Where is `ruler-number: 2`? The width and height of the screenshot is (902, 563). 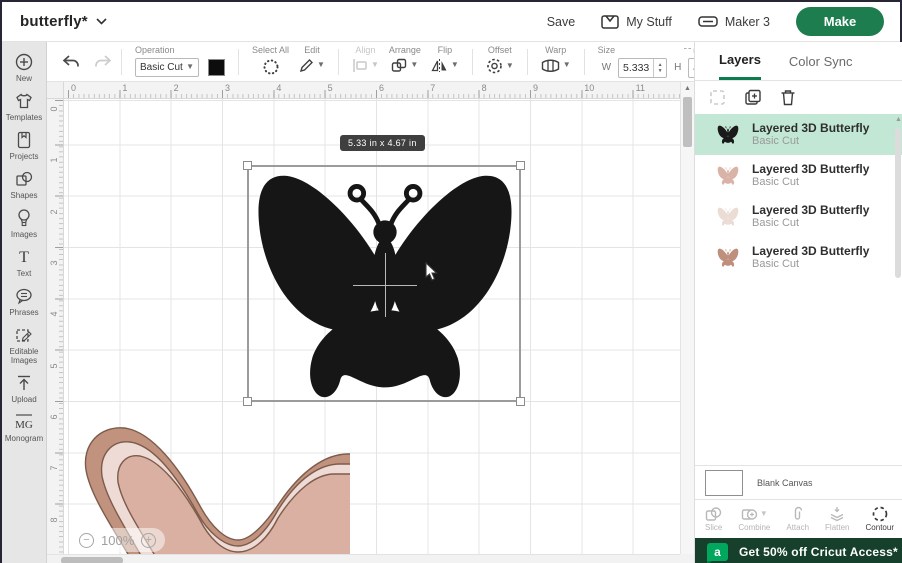 ruler-number: 2 is located at coordinates (54, 212).